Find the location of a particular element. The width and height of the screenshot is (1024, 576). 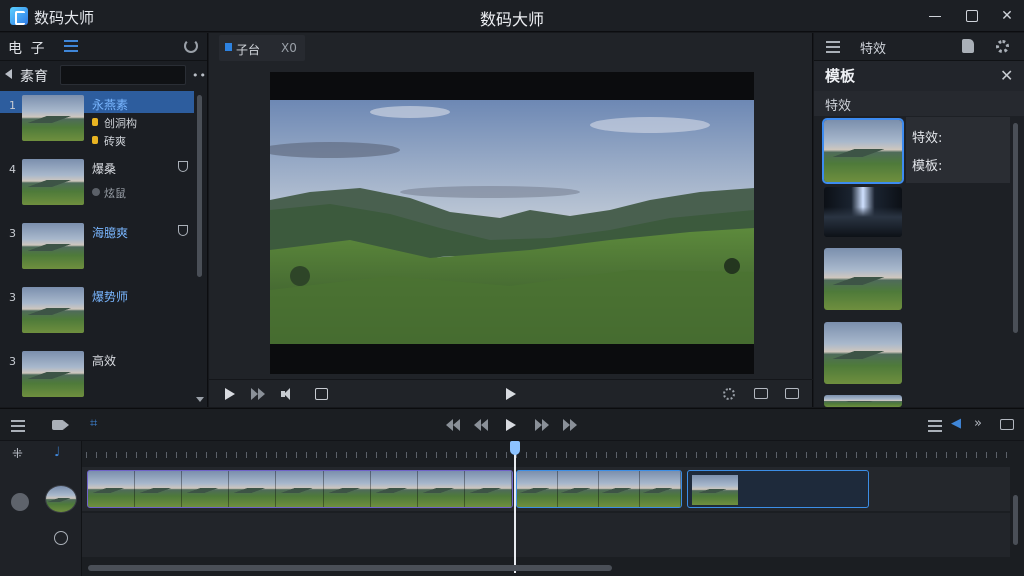

list-item: 1 永燕素 创洞构 砖爽 is located at coordinates (97, 123).